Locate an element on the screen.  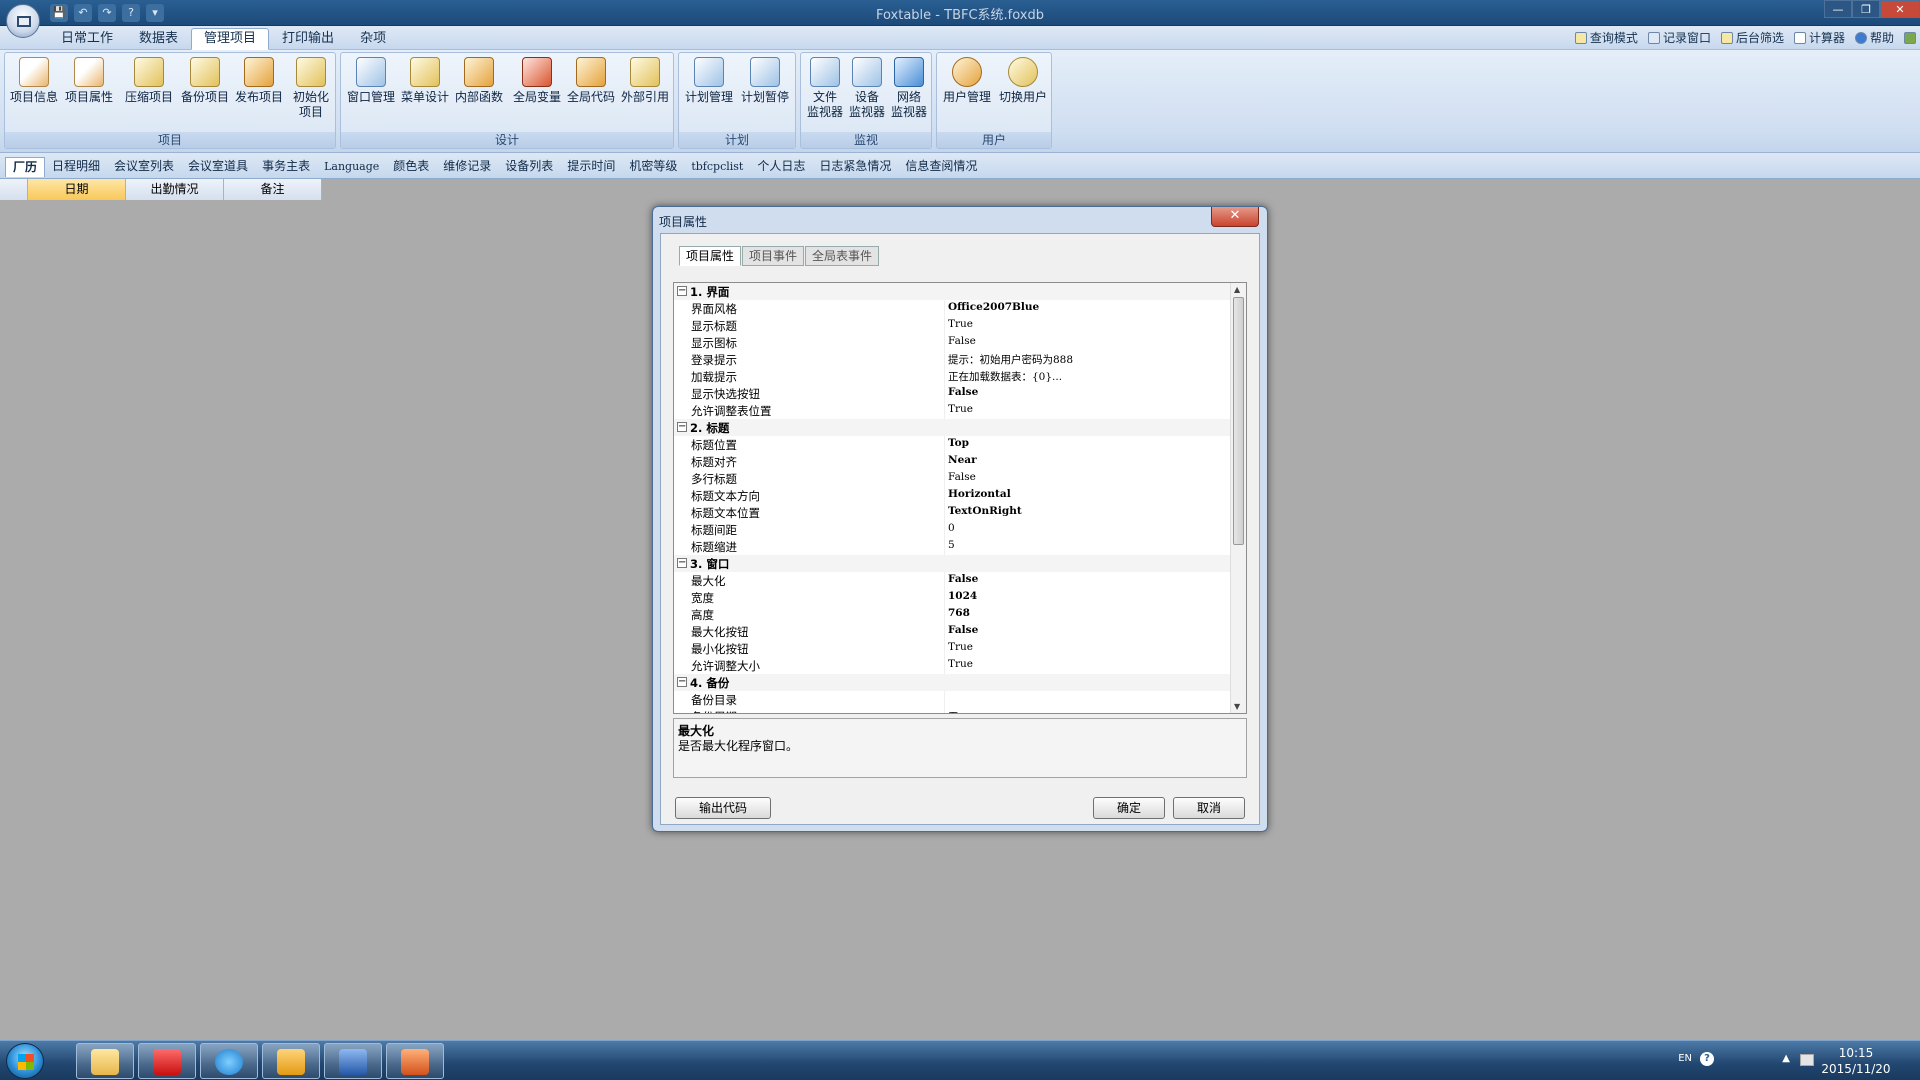
table-tab: 会议室列表 is located at coordinates (144, 167).